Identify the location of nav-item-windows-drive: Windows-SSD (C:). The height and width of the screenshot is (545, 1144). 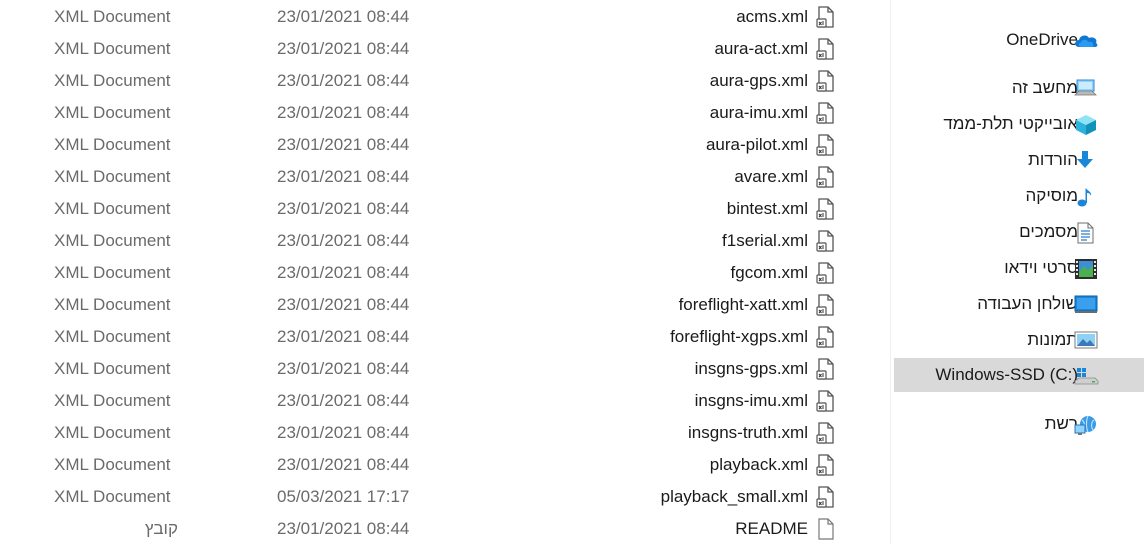
(1019, 375).